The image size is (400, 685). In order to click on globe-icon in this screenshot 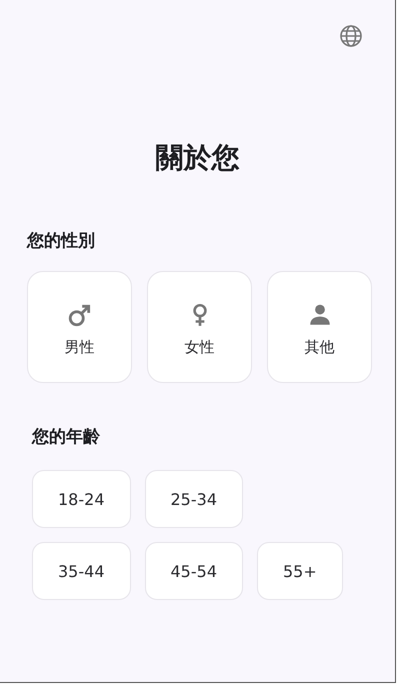, I will do `click(351, 36)`.